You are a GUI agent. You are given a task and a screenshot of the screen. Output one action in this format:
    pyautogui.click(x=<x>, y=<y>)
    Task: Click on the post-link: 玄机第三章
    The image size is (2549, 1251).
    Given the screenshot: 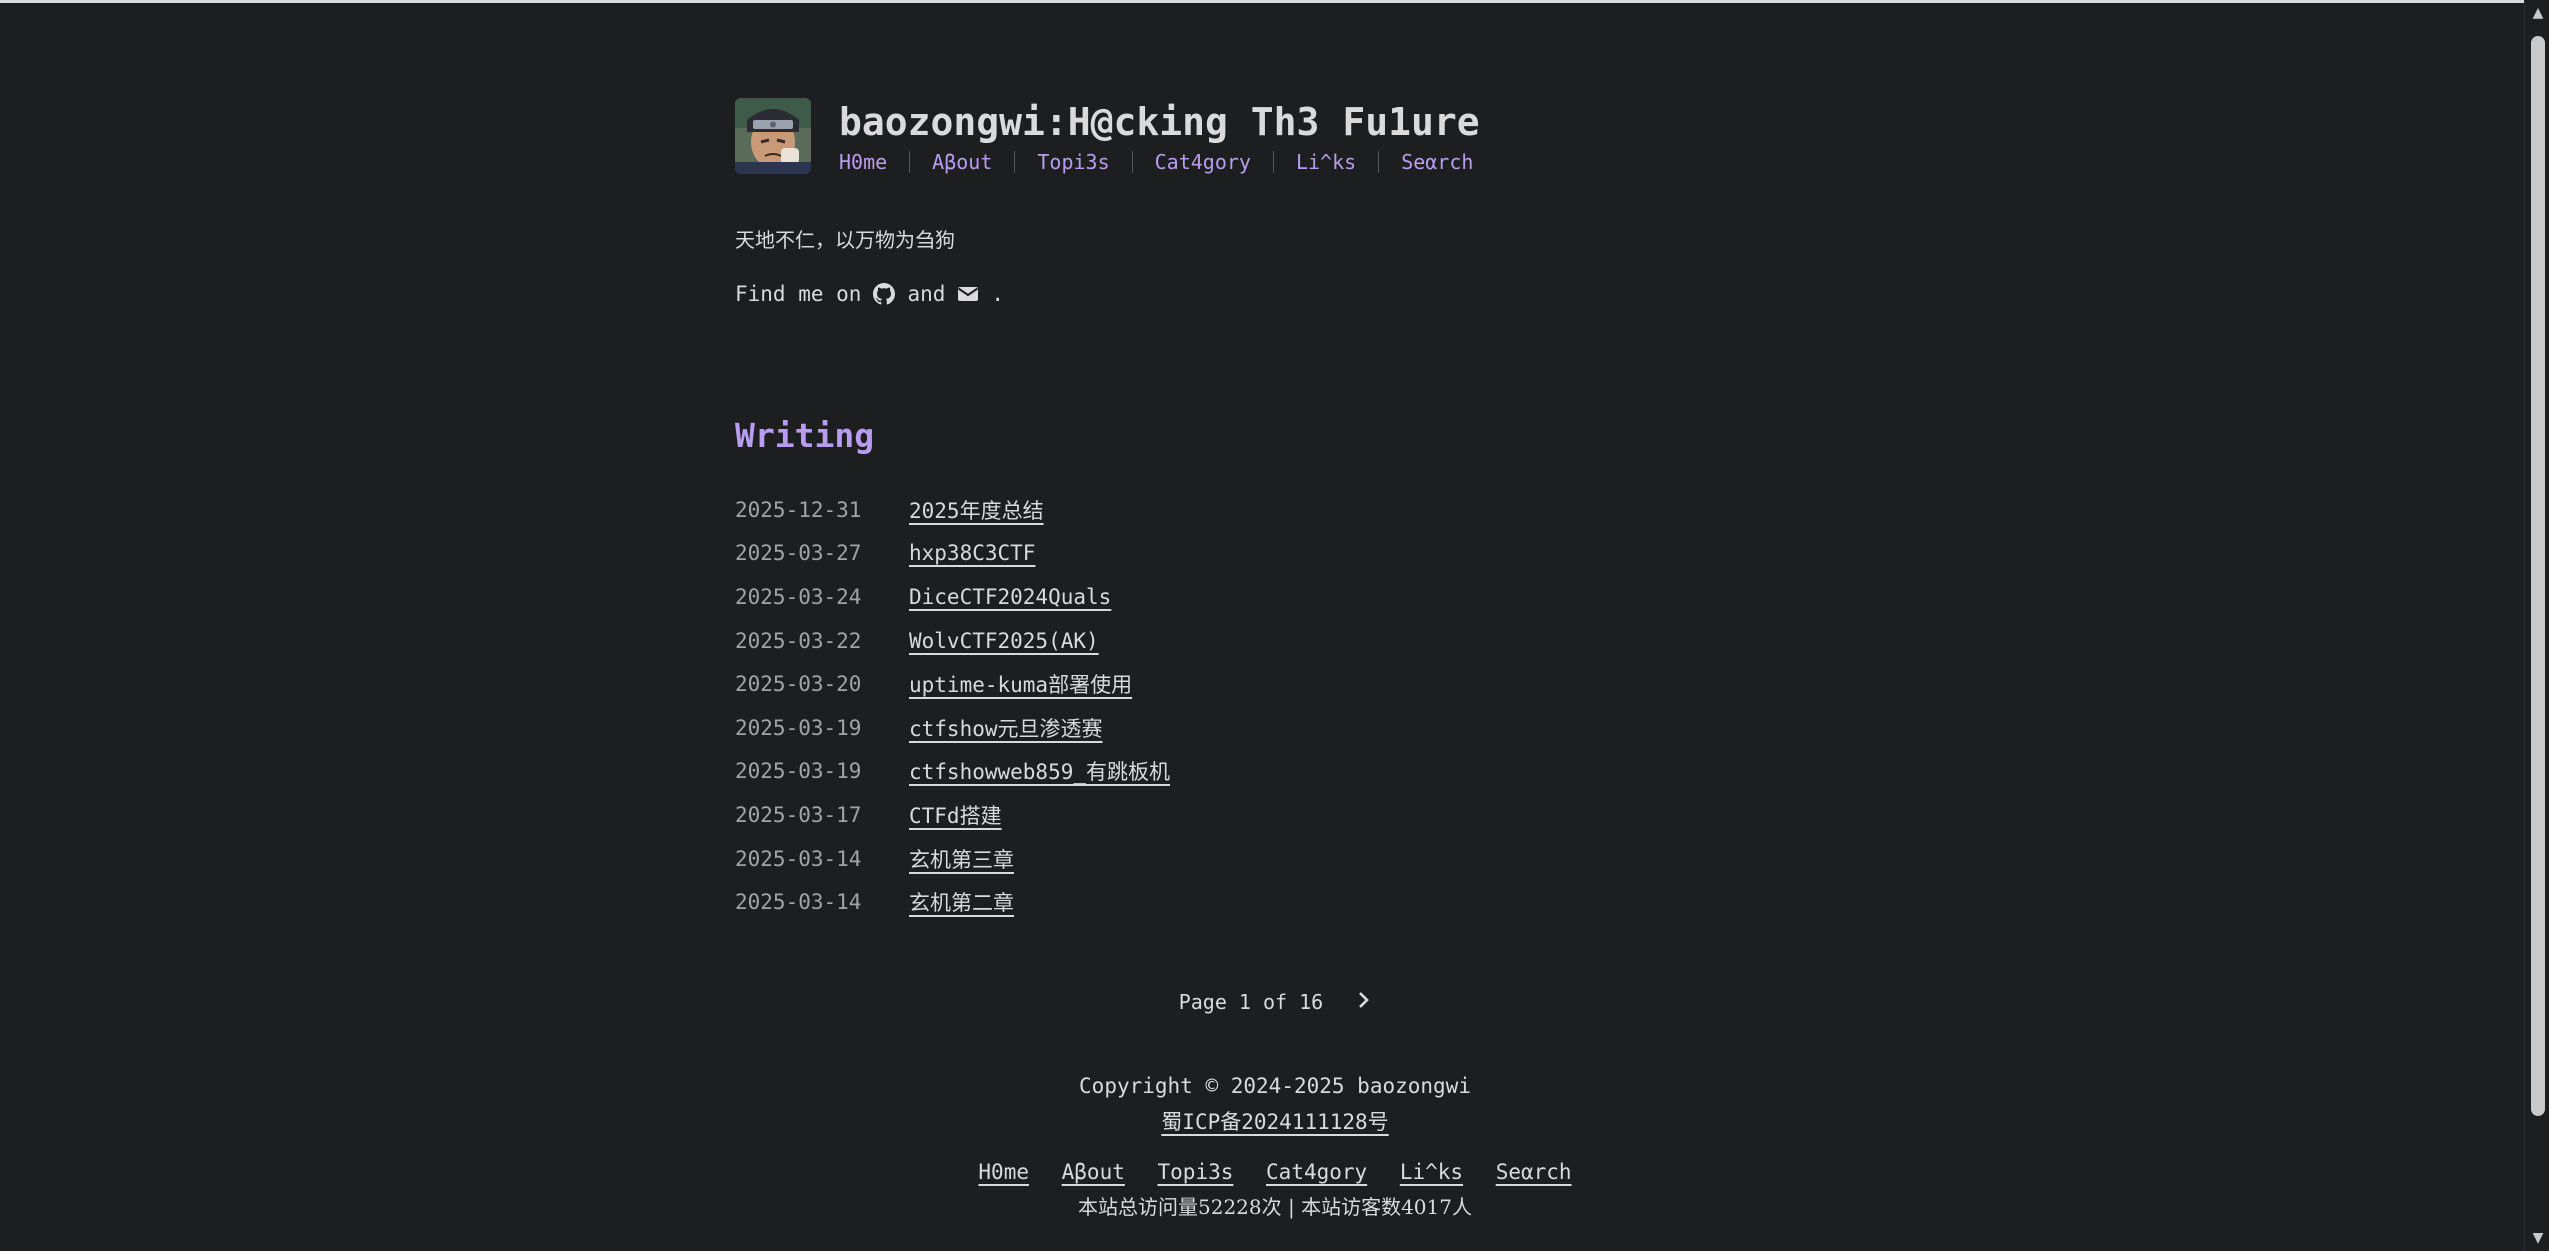 What is the action you would take?
    pyautogui.click(x=961, y=859)
    